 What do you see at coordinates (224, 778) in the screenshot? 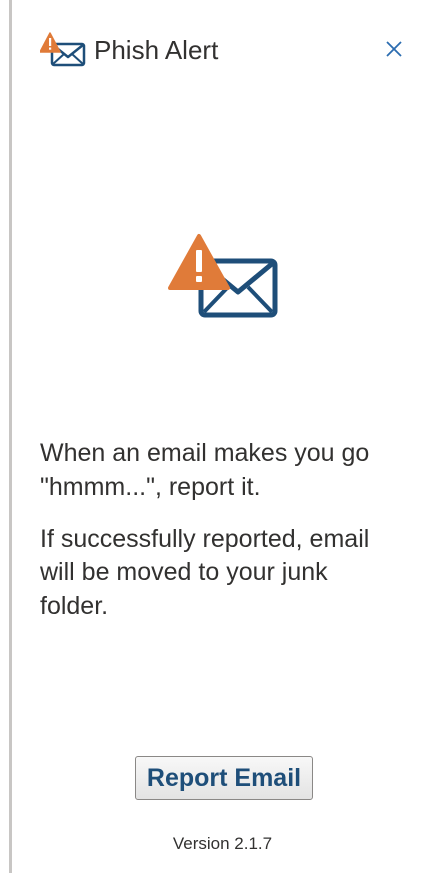
I see `report-email-button: Report Email` at bounding box center [224, 778].